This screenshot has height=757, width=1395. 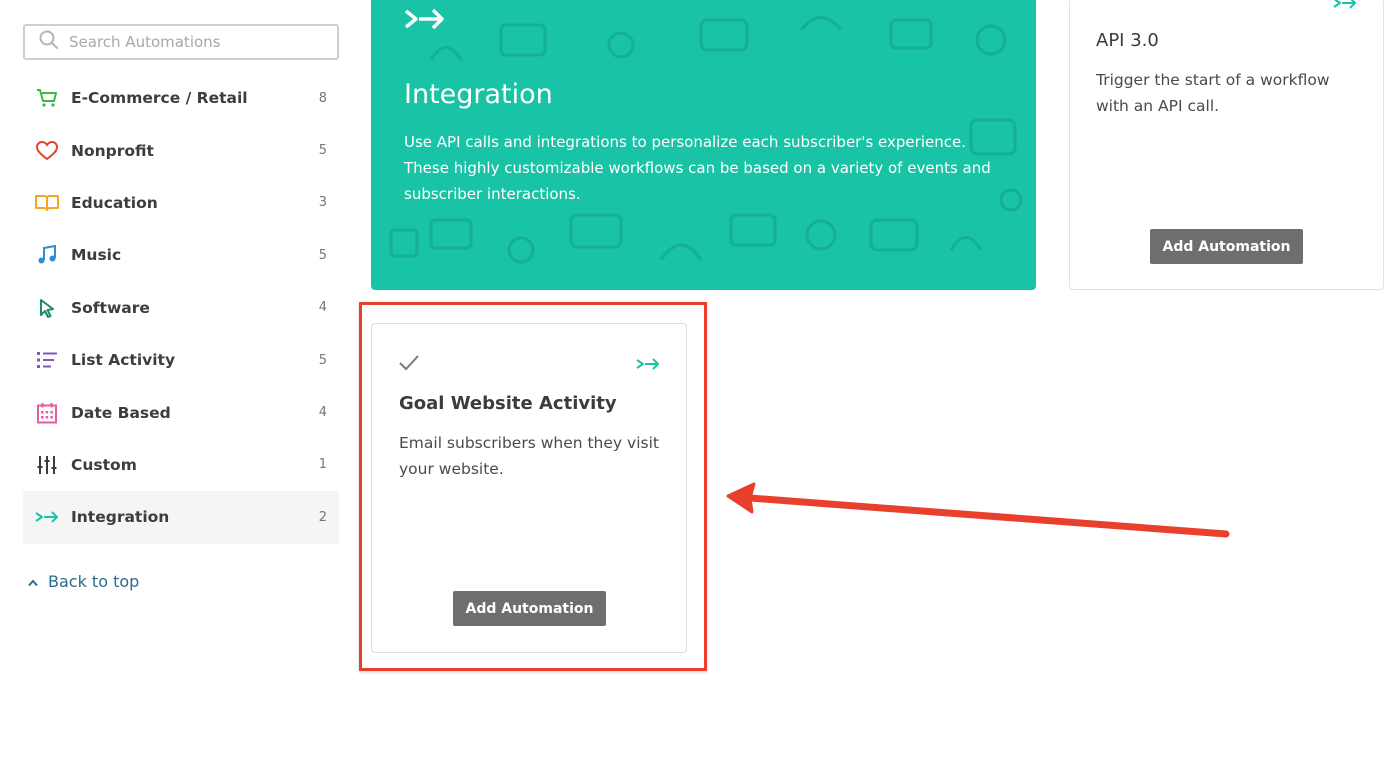 I want to click on sidebar-item-count: 2, so click(x=322, y=517).